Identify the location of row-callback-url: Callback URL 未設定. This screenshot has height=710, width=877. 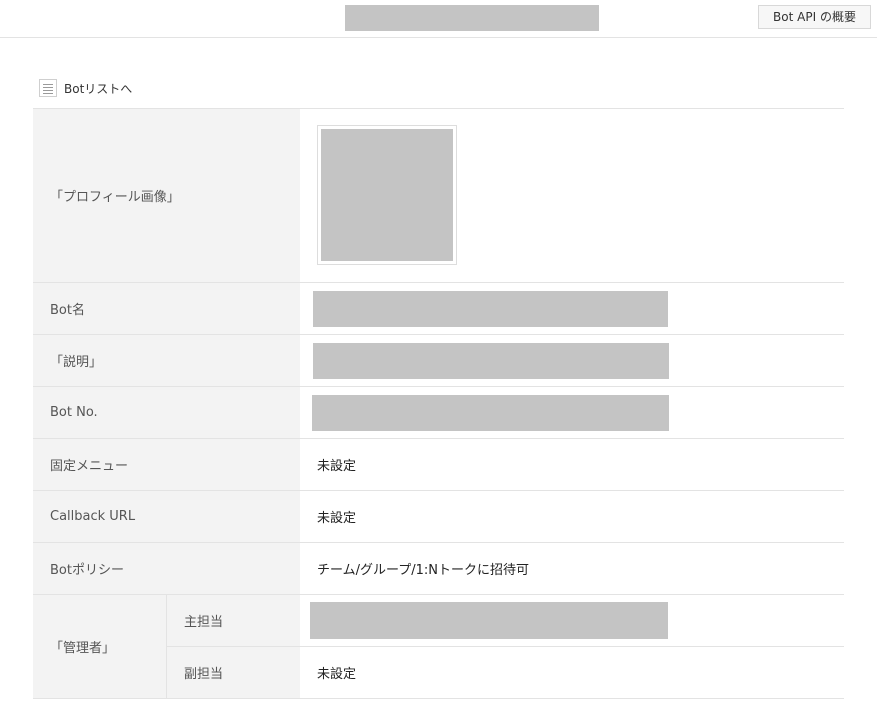
(438, 517).